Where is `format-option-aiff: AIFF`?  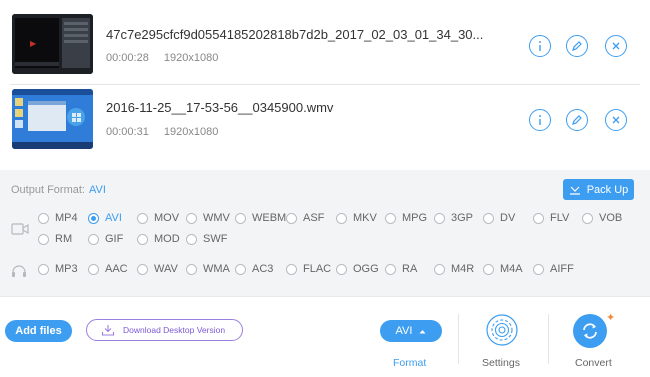 format-option-aiff: AIFF is located at coordinates (553, 269).